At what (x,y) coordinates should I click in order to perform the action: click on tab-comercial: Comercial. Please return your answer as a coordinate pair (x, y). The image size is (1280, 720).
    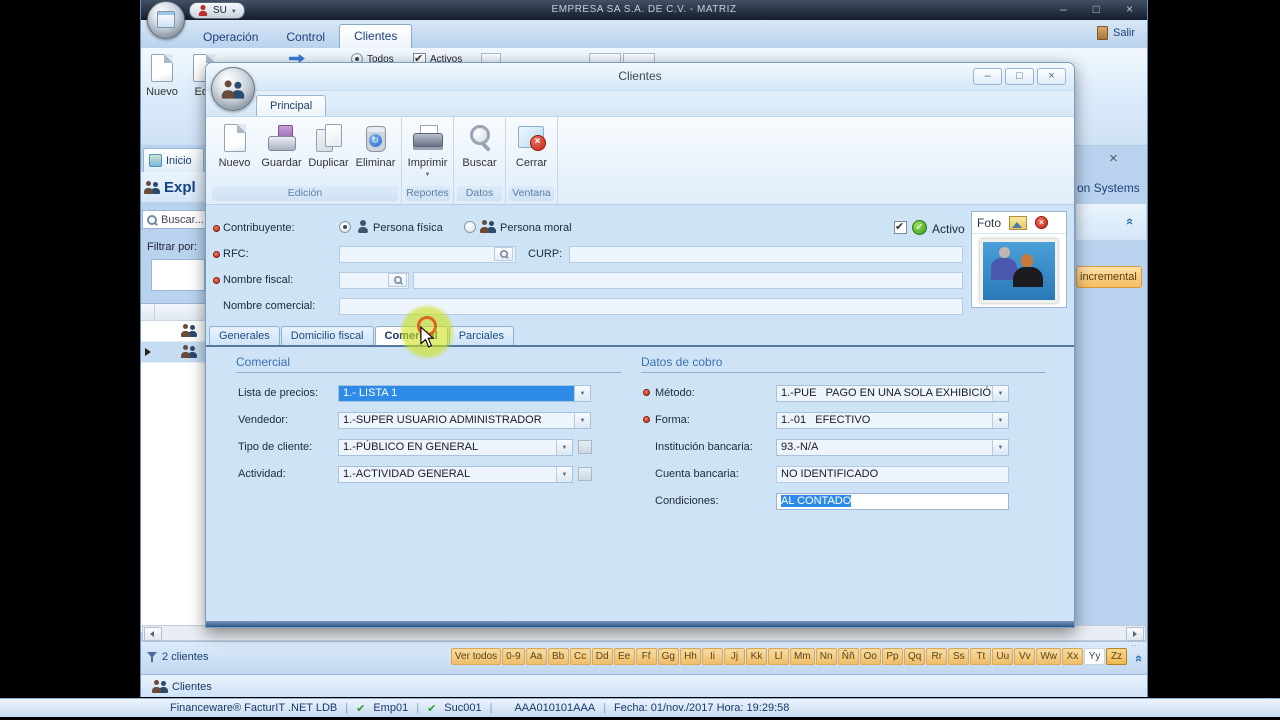
    Looking at the image, I should click on (411, 335).